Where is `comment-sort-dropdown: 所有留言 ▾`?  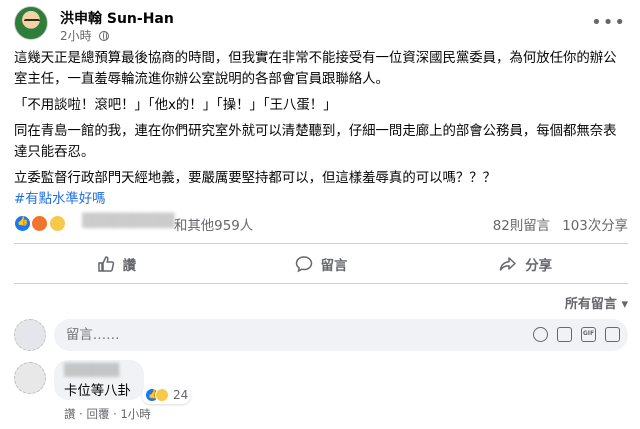 comment-sort-dropdown: 所有留言 ▾ is located at coordinates (596, 302).